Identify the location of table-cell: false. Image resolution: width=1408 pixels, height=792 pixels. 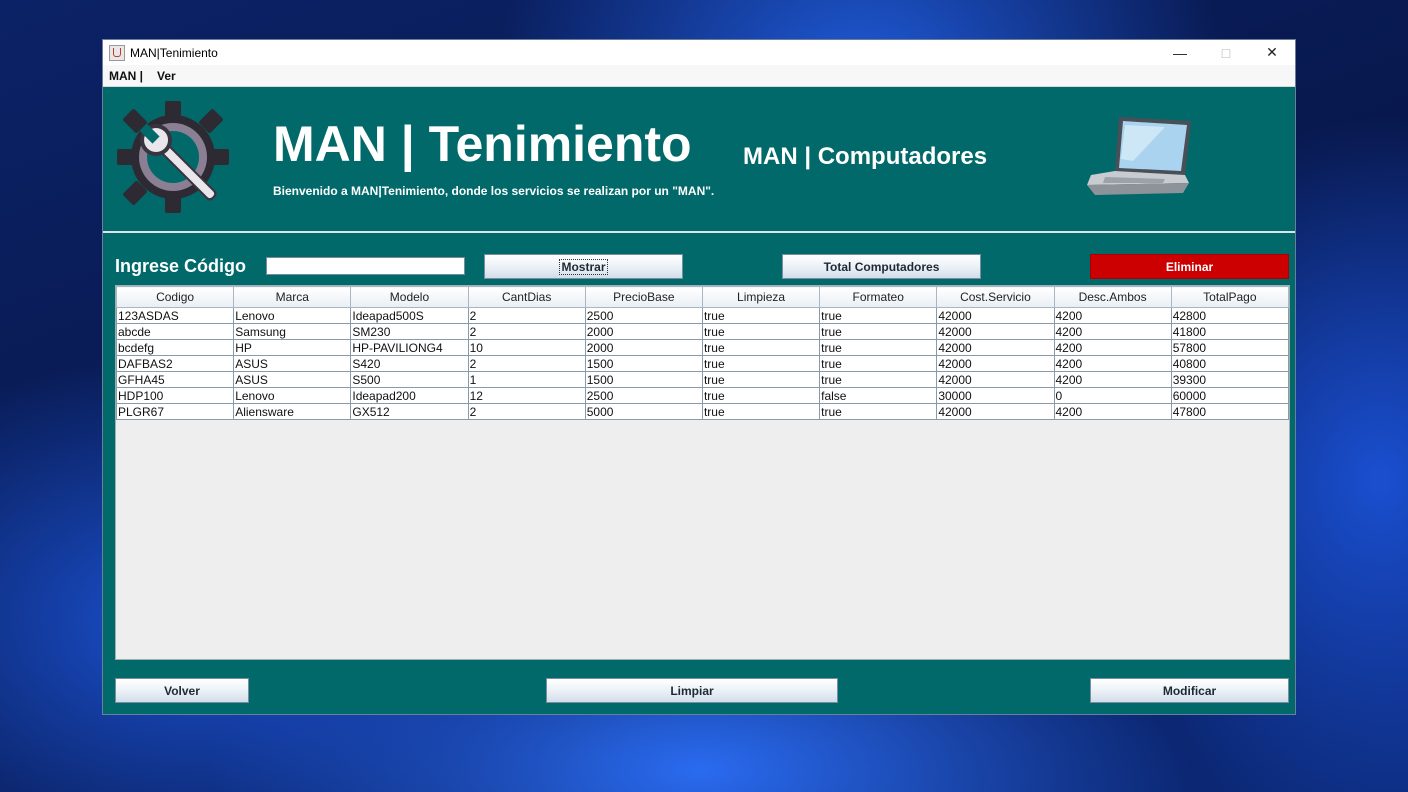
(878, 395).